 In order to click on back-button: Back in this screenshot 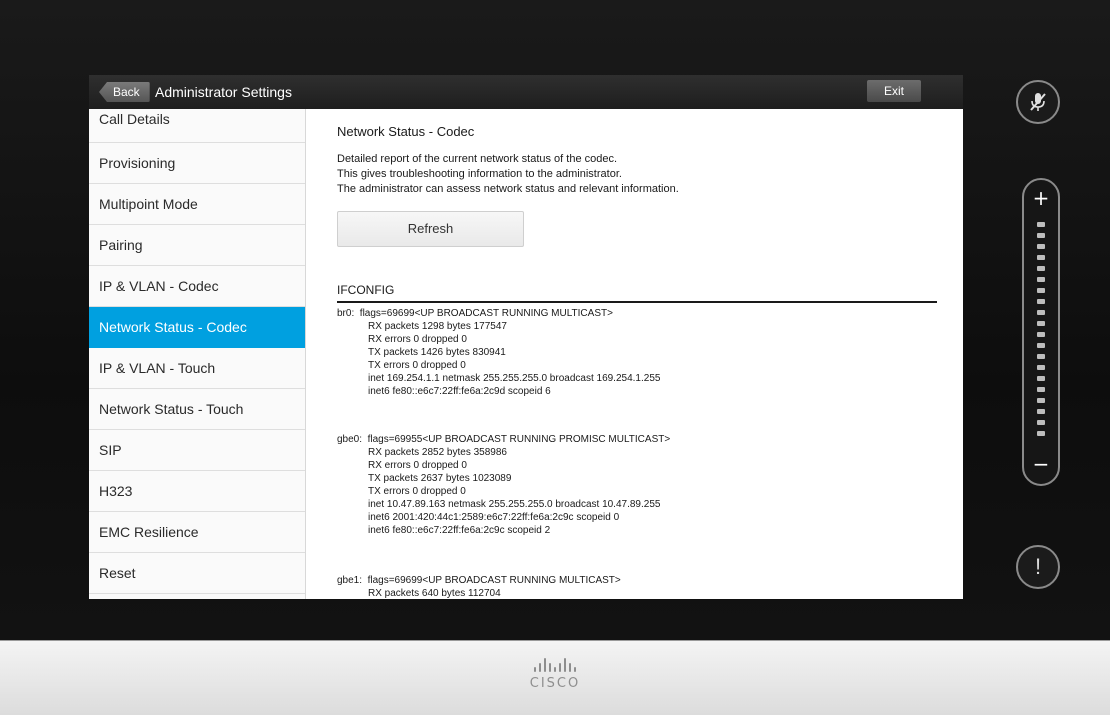, I will do `click(124, 92)`.